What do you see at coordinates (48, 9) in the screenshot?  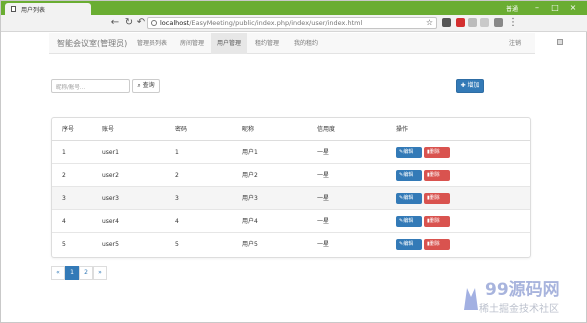 I see `browser-tab: 用户列表` at bounding box center [48, 9].